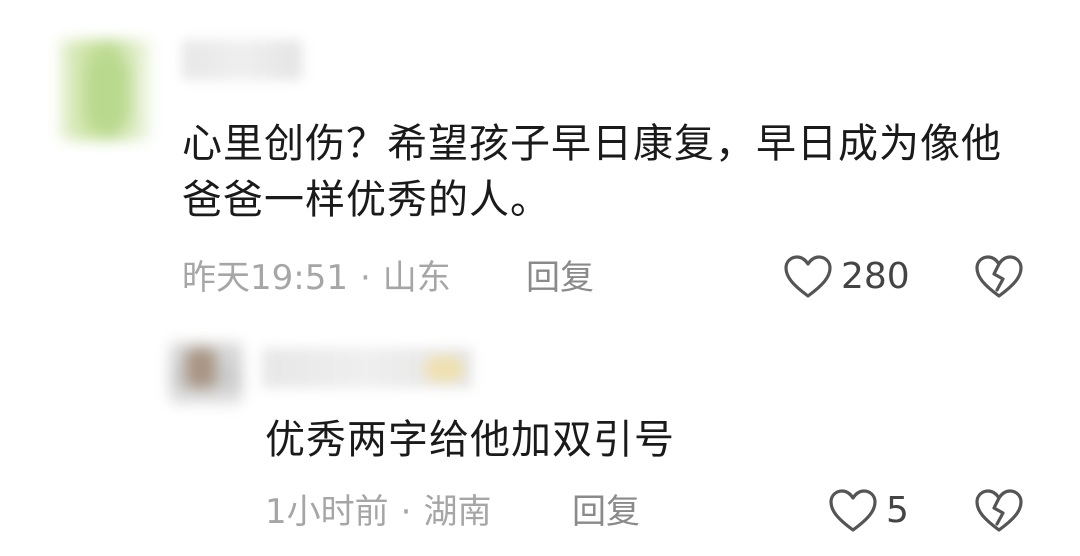 The width and height of the screenshot is (1080, 556). I want to click on timestamp: 昨天19:51, so click(265, 278).